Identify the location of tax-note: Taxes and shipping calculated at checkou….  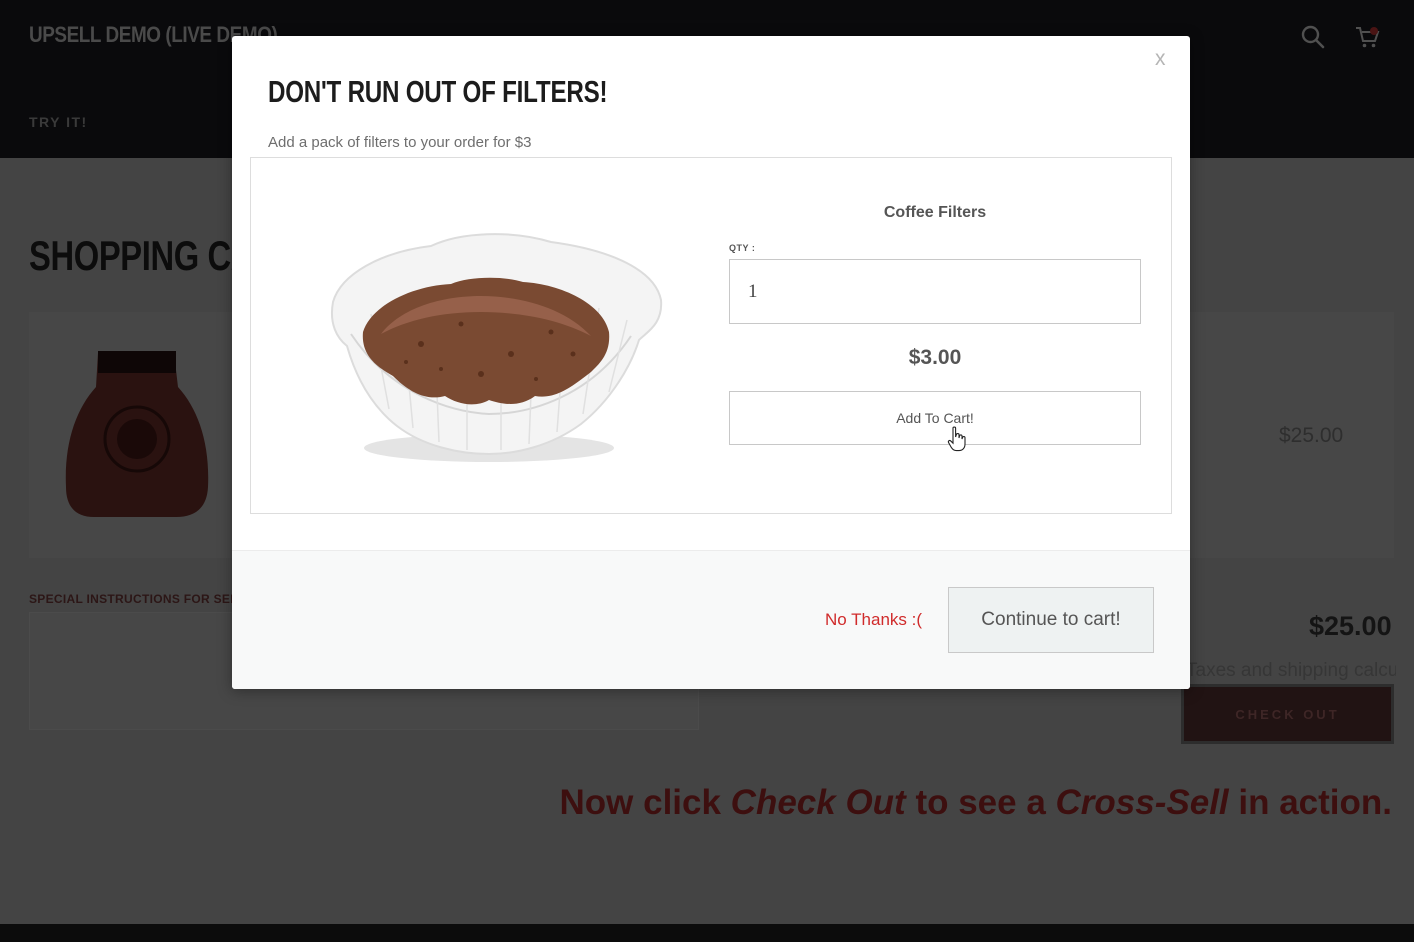
(1291, 670).